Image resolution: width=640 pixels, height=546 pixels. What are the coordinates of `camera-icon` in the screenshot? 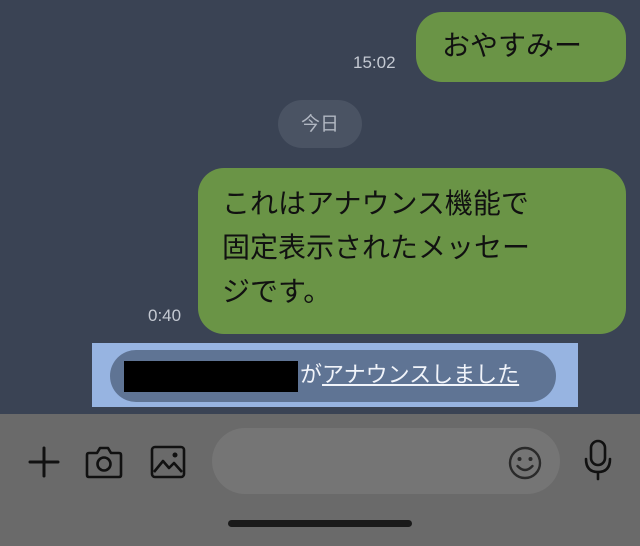 It's located at (104, 462).